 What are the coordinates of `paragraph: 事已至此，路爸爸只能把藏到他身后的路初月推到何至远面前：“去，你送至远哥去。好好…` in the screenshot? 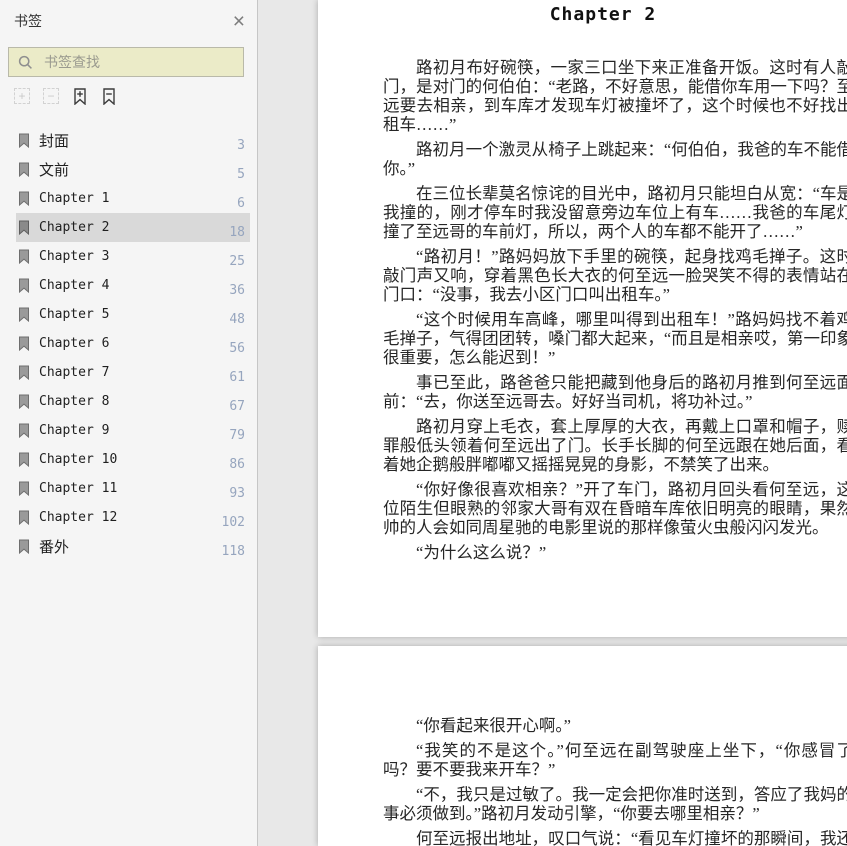 It's located at (615, 392).